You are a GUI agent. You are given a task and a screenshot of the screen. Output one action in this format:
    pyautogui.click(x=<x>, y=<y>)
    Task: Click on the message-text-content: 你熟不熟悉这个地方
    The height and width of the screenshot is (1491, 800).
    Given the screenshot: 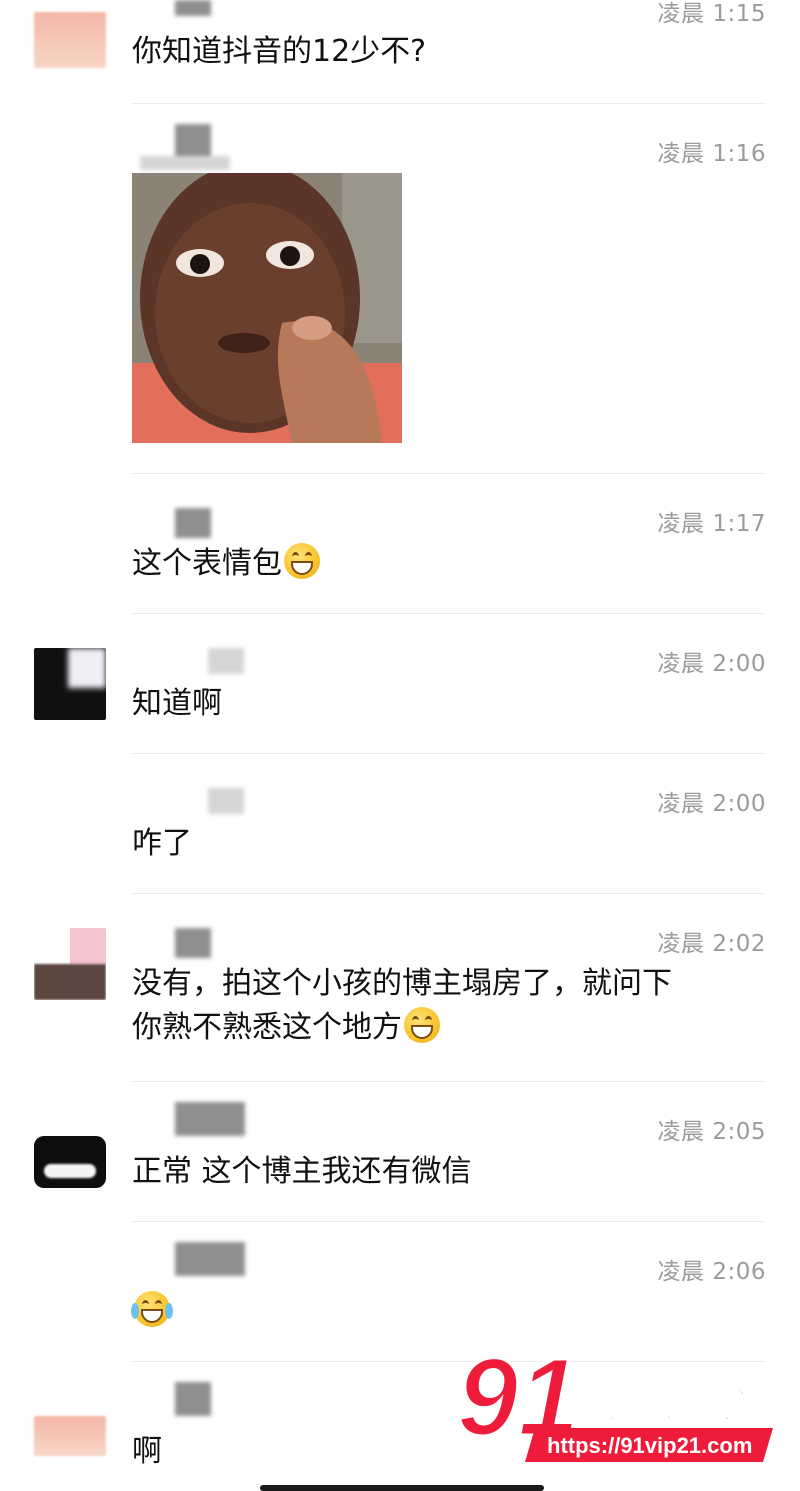 What is the action you would take?
    pyautogui.click(x=267, y=1027)
    